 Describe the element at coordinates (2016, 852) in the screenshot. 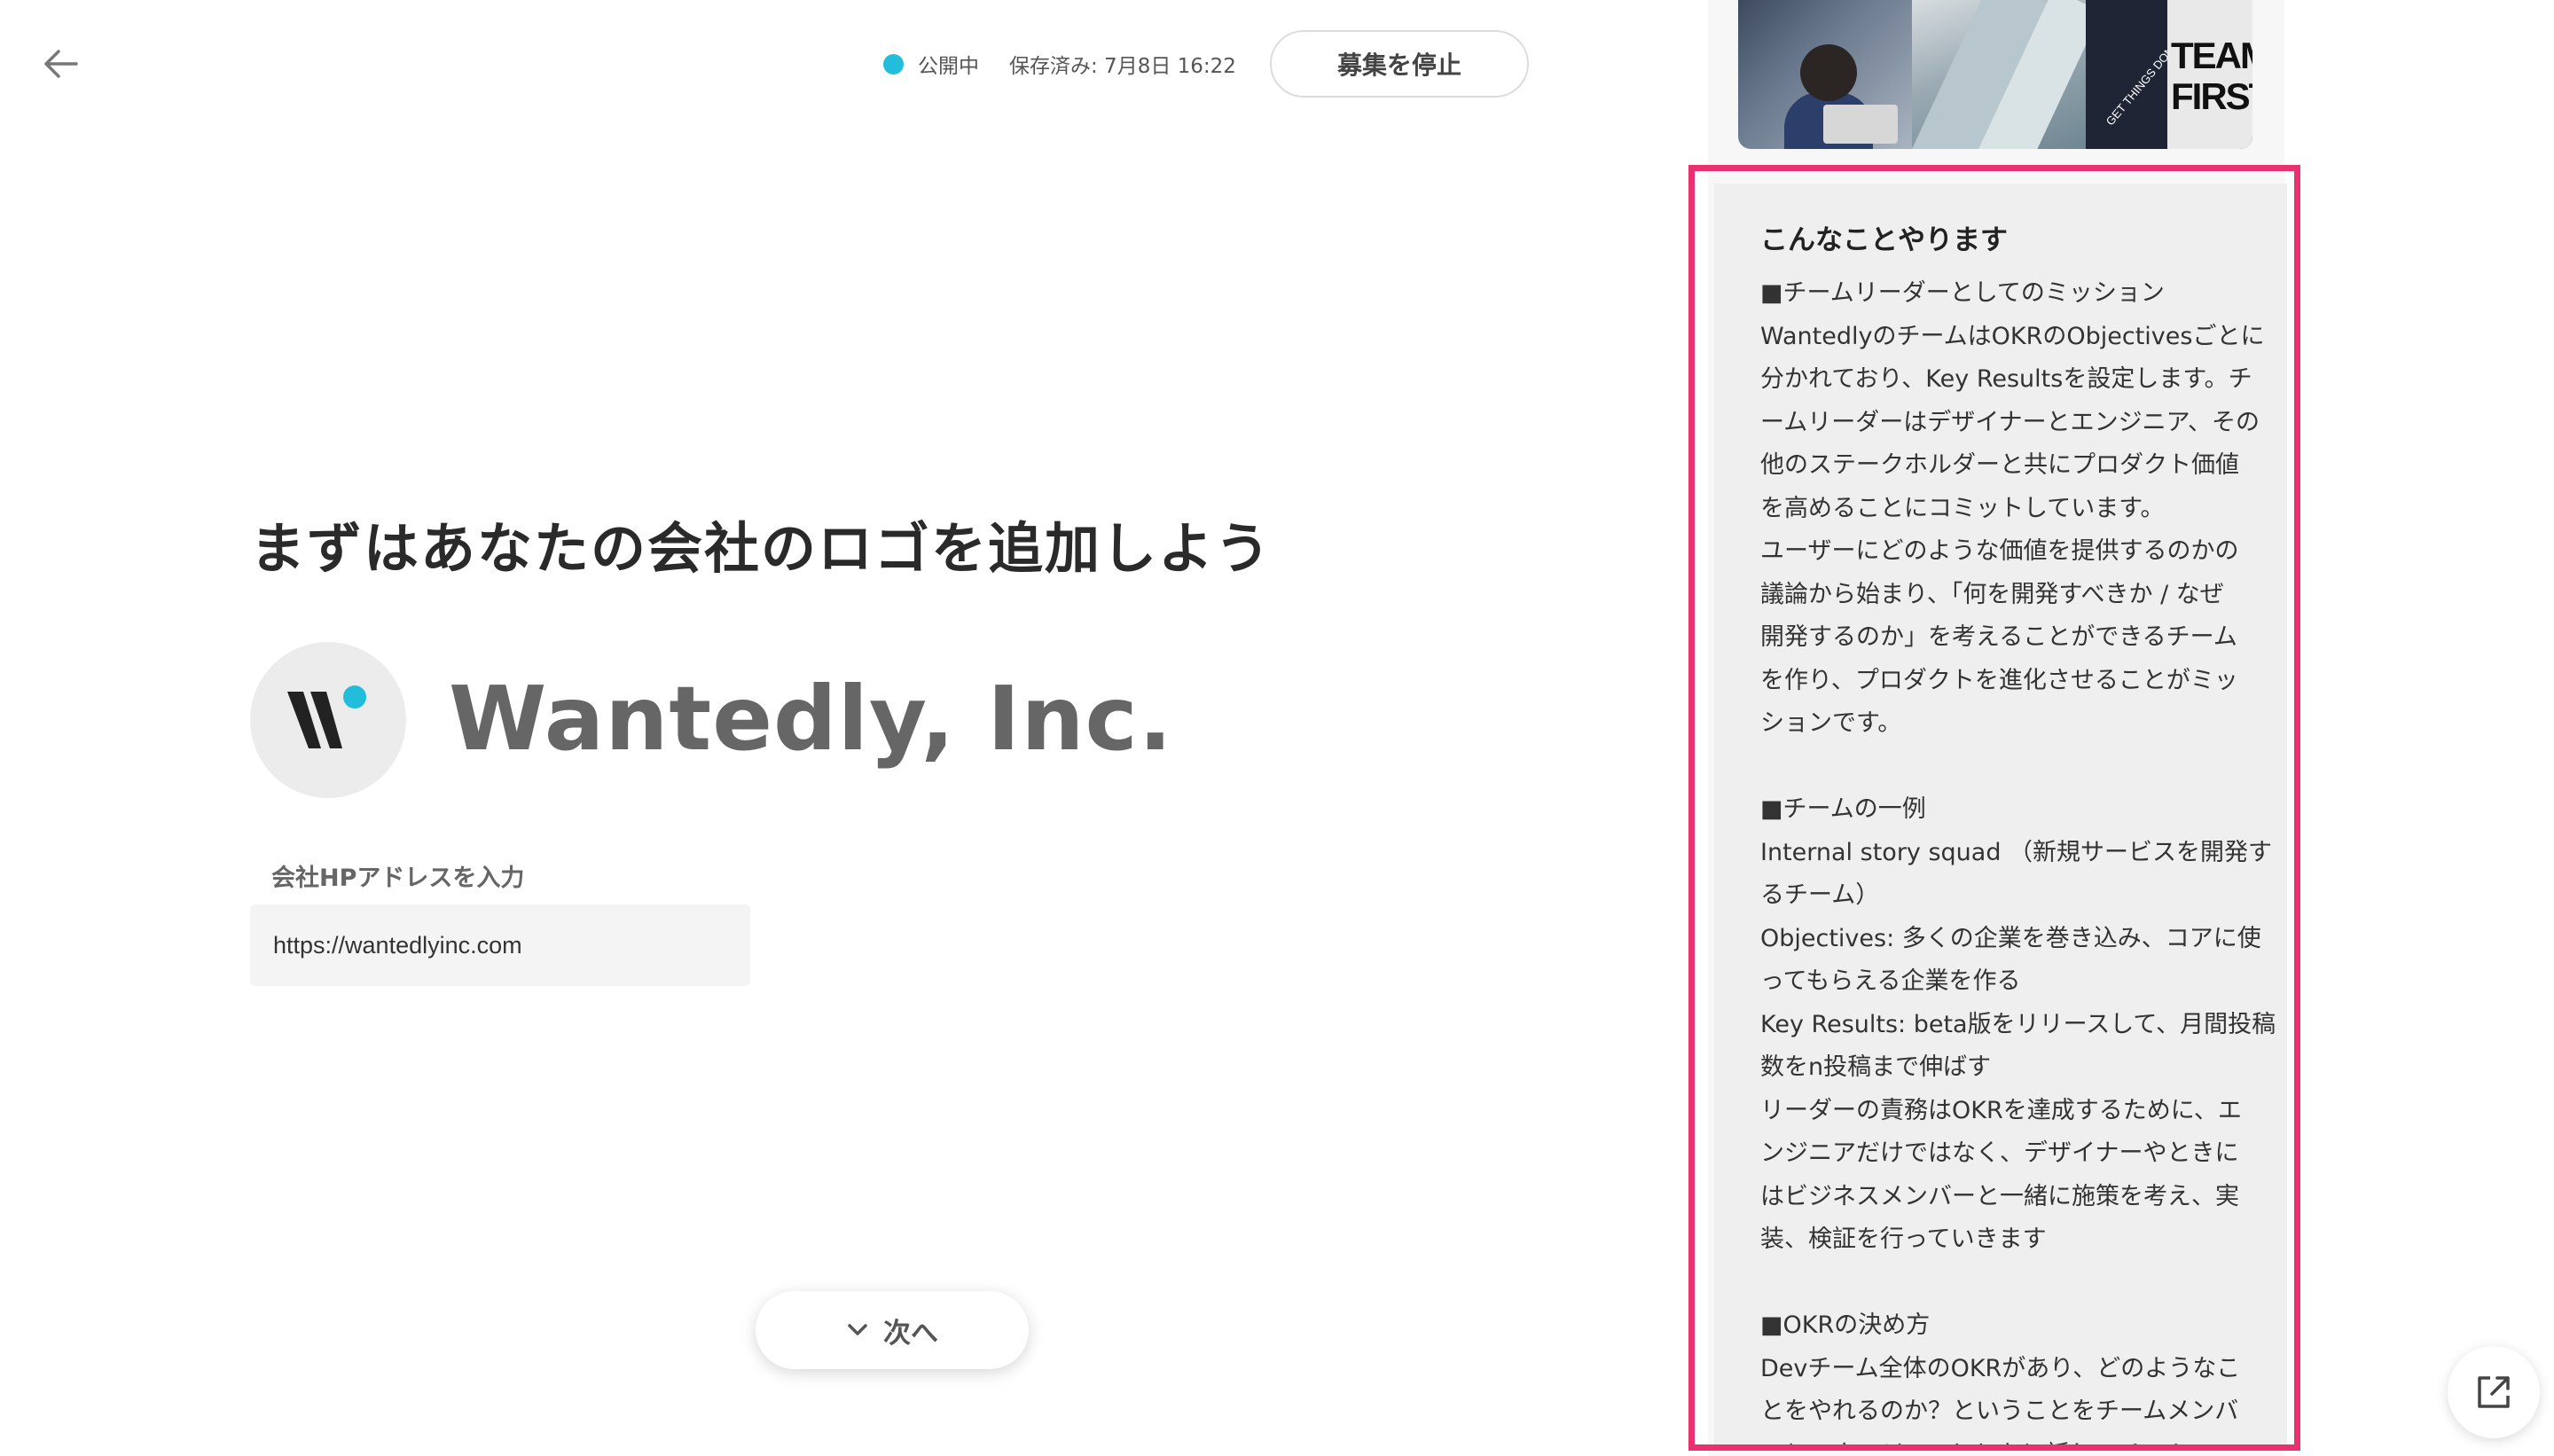

I see `section-line: Internal story squad （新規サービスを開発す` at that location.